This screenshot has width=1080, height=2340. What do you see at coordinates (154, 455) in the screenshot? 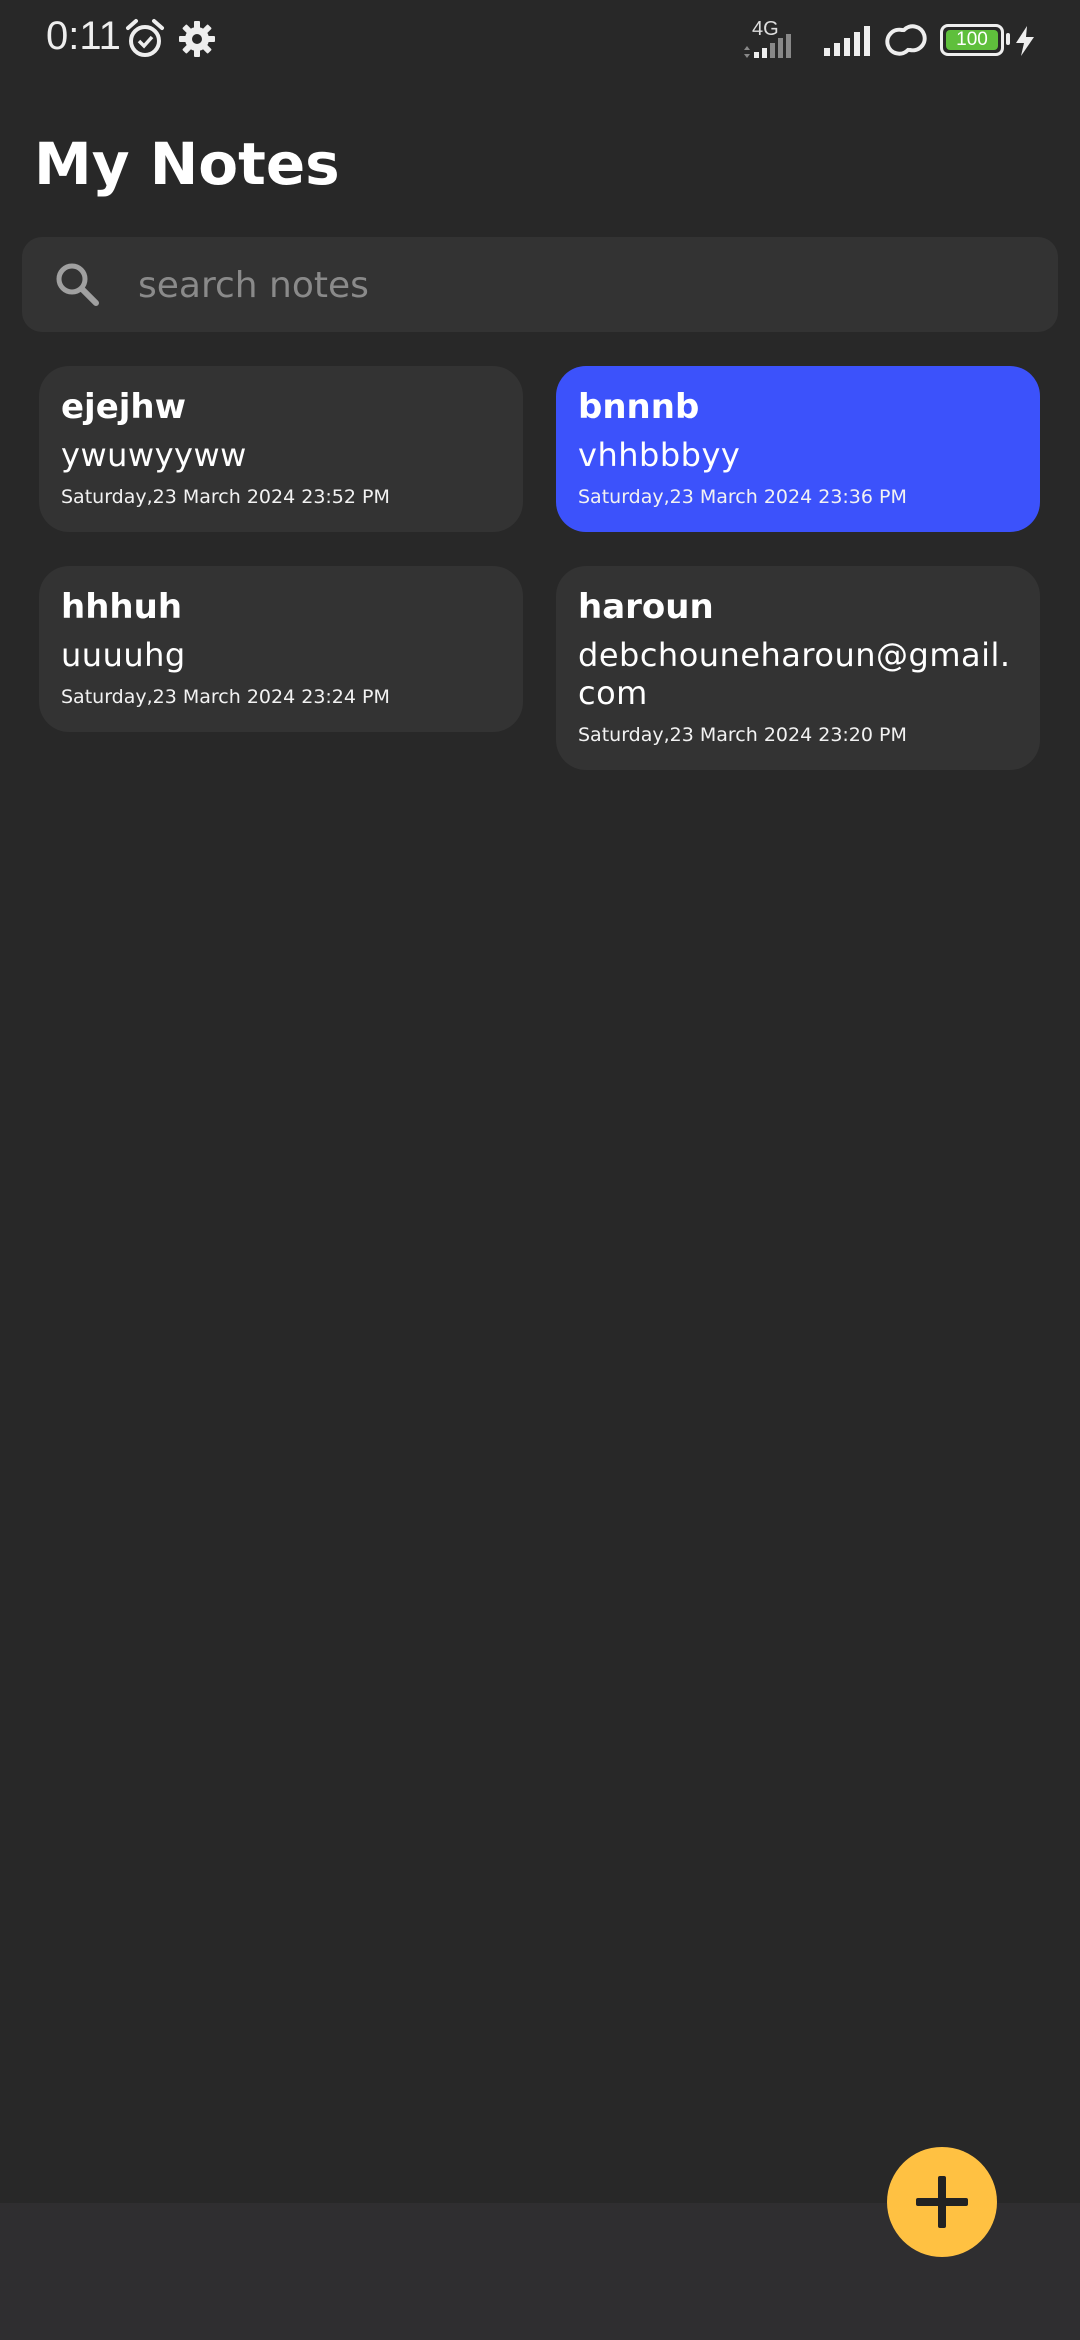
I see `note-body: ywuwyyww` at bounding box center [154, 455].